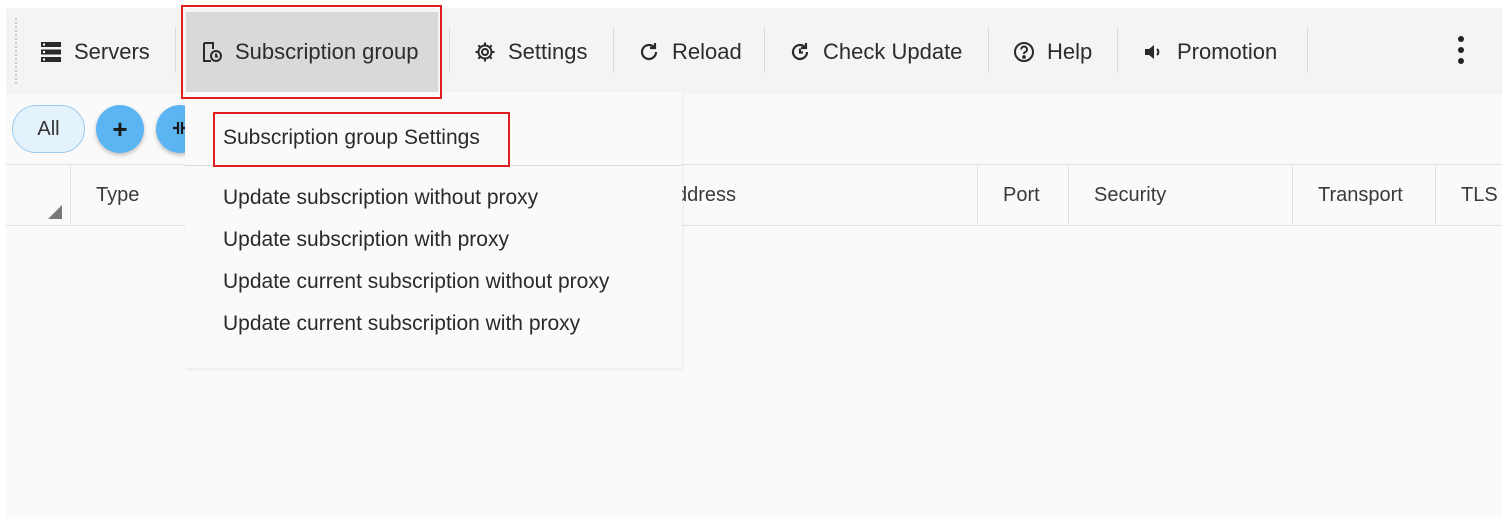 Image resolution: width=1508 pixels, height=517 pixels. Describe the element at coordinates (112, 51) in the screenshot. I see `servers-label: Servers` at that location.